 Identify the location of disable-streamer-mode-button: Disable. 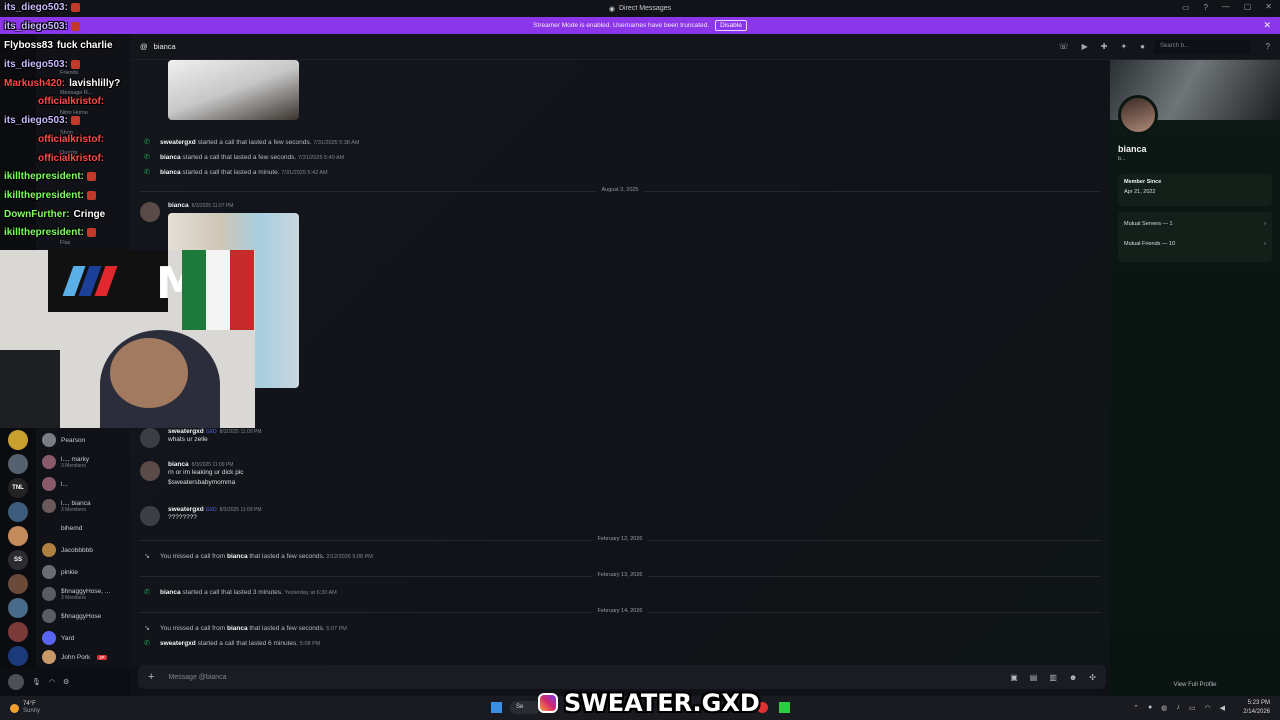
(731, 25).